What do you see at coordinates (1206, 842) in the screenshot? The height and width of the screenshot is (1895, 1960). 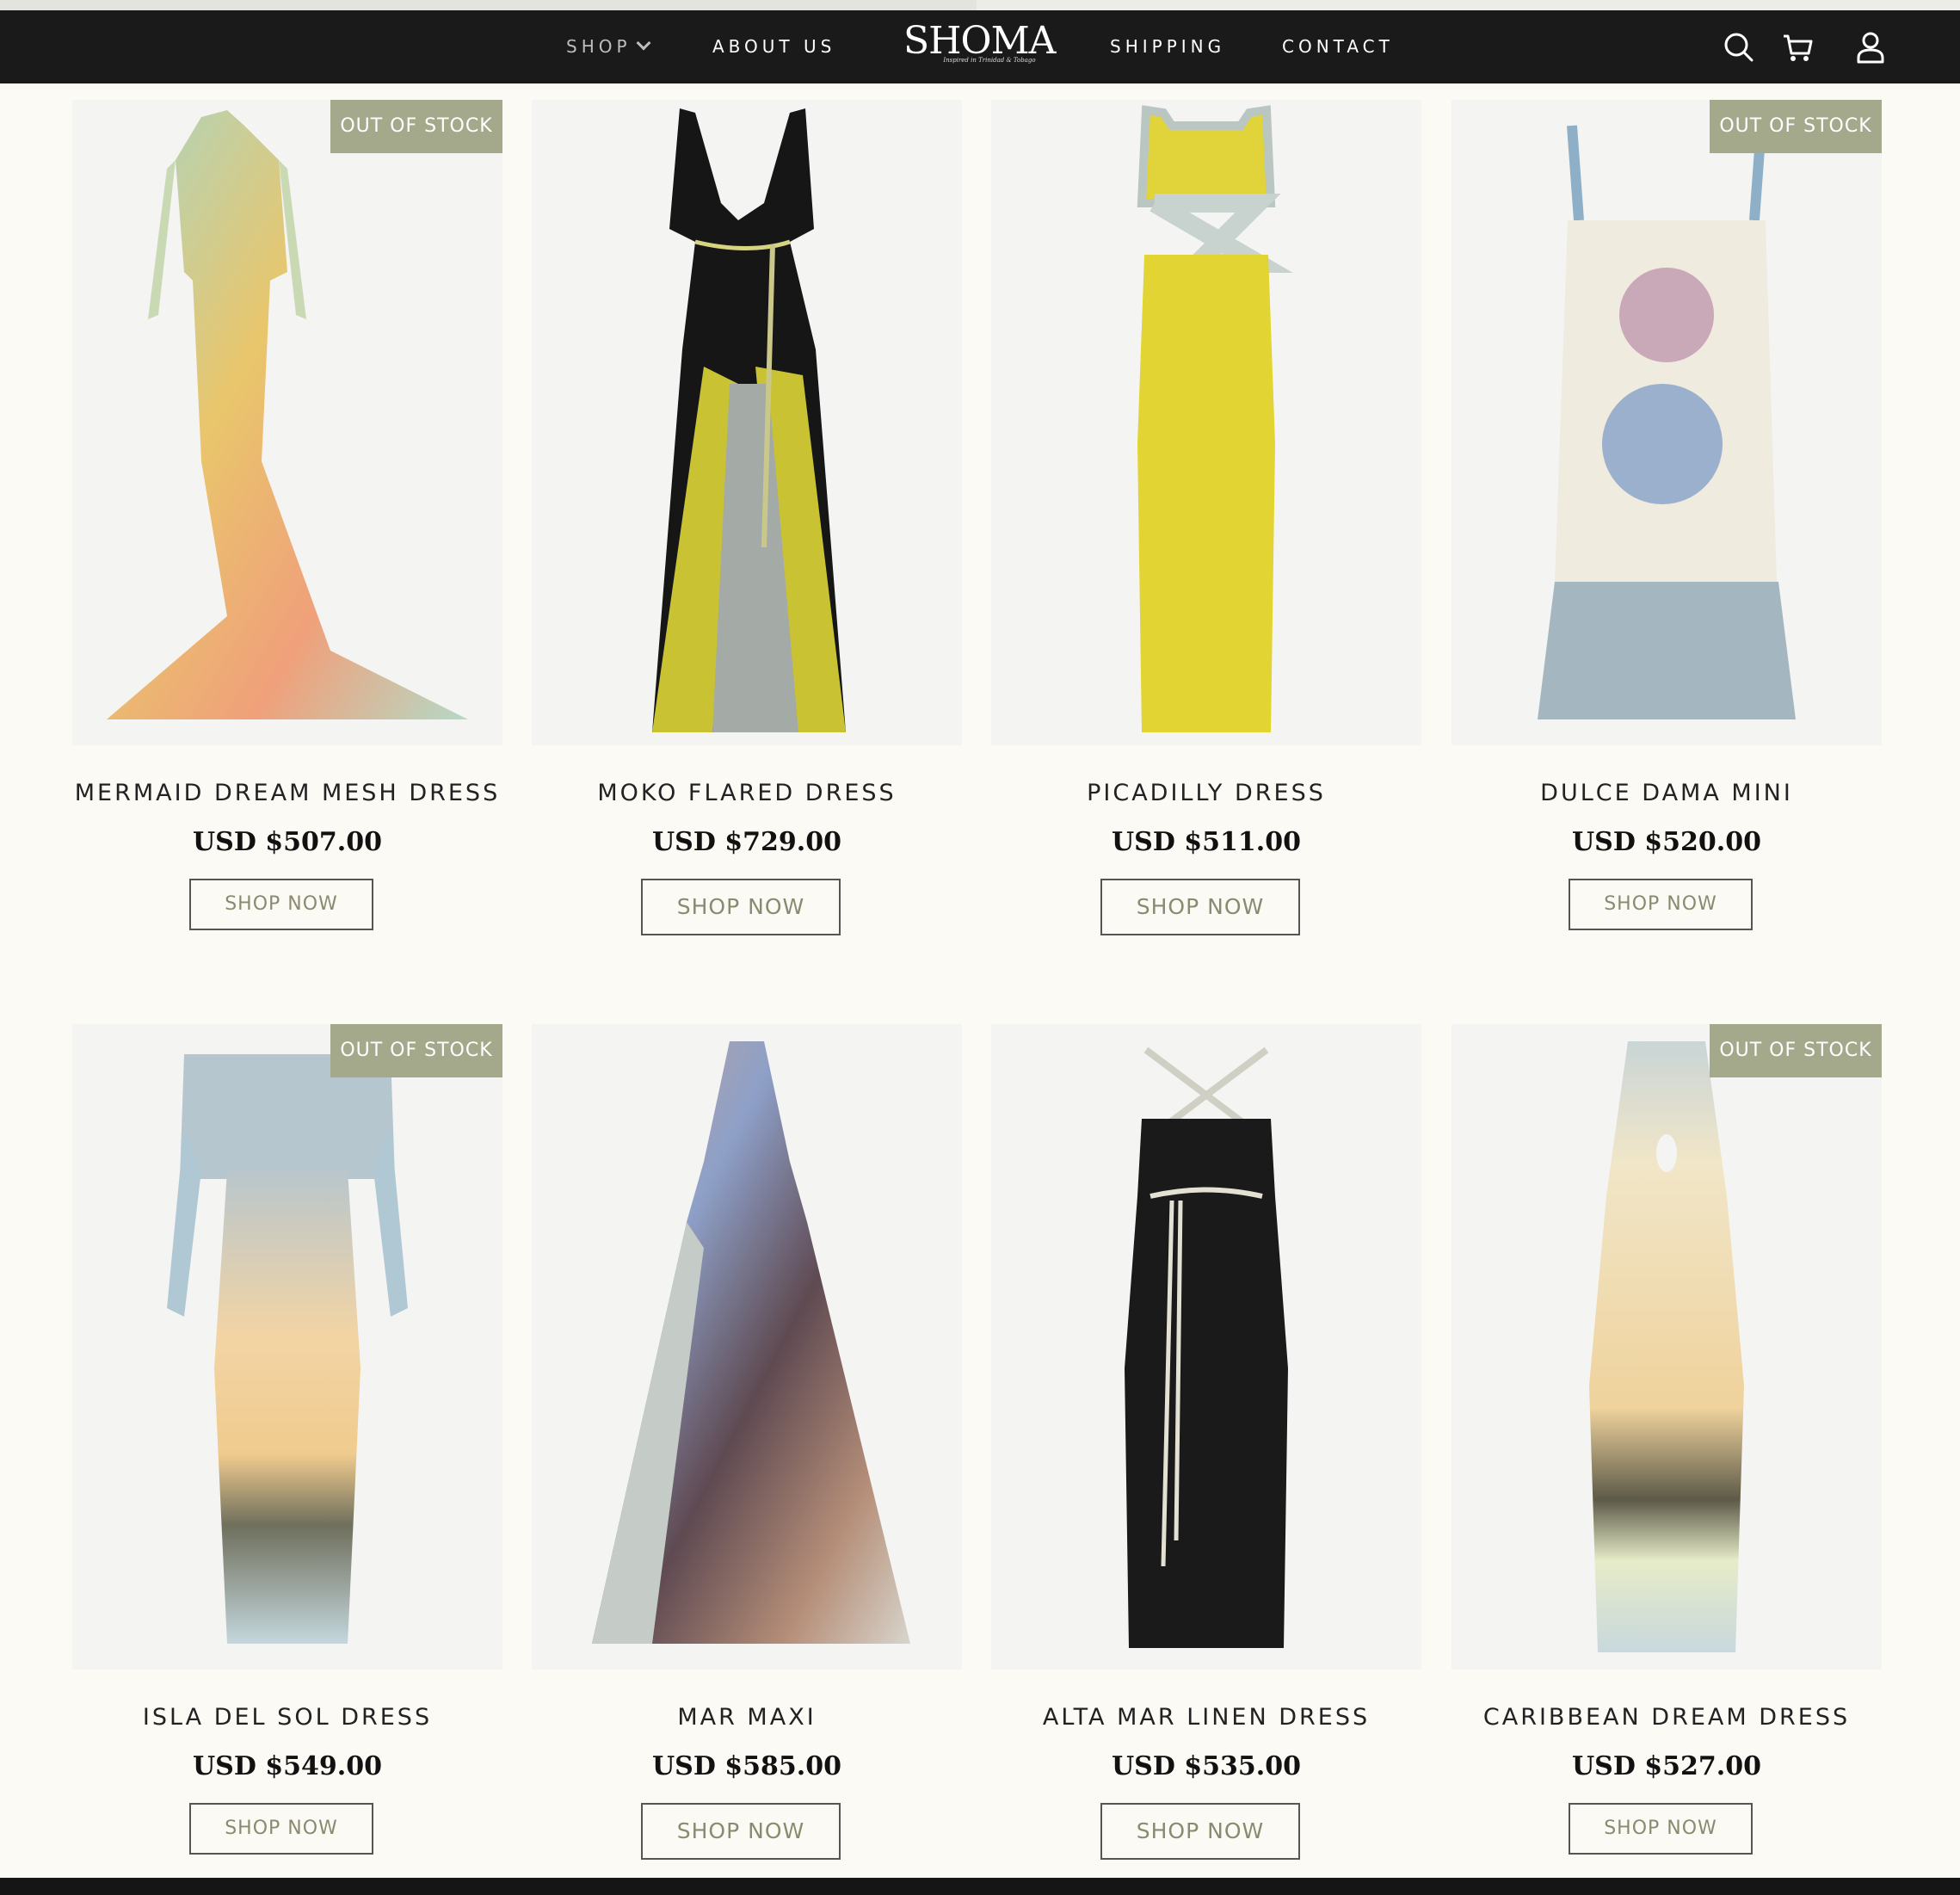 I see `product-price: USD $511.00` at bounding box center [1206, 842].